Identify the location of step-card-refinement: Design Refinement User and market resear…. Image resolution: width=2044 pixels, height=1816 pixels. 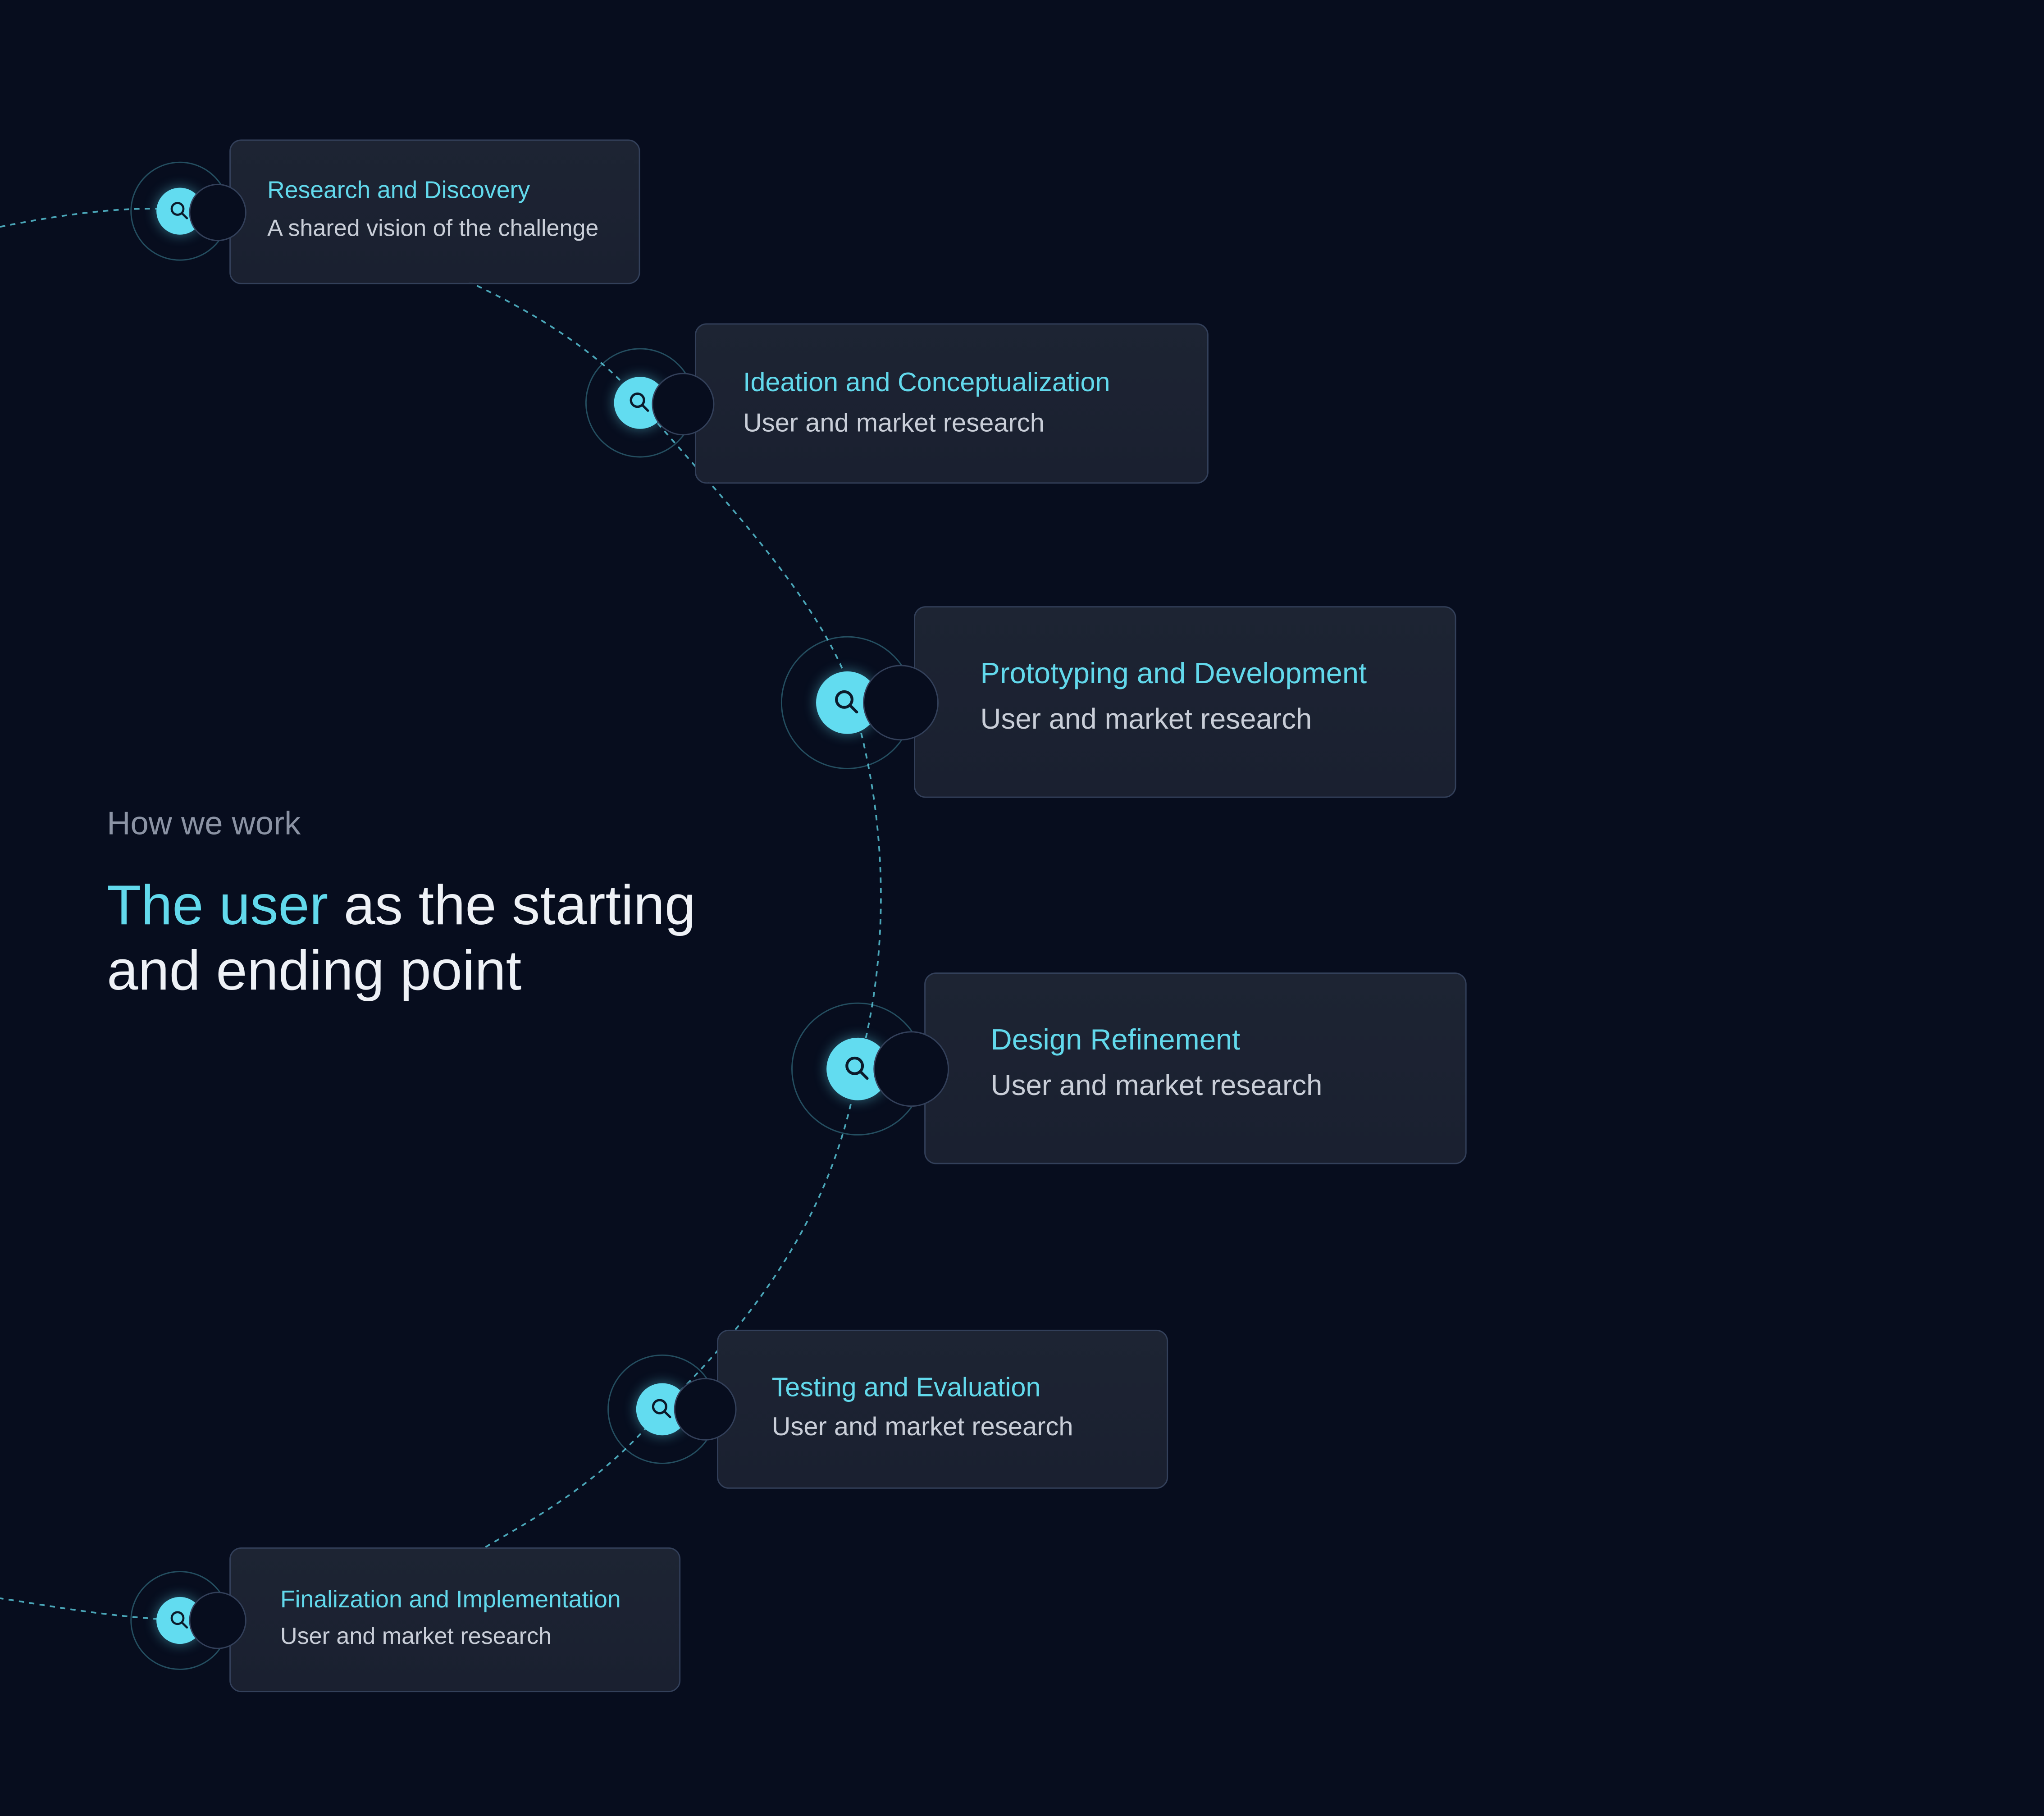
(1170, 1068).